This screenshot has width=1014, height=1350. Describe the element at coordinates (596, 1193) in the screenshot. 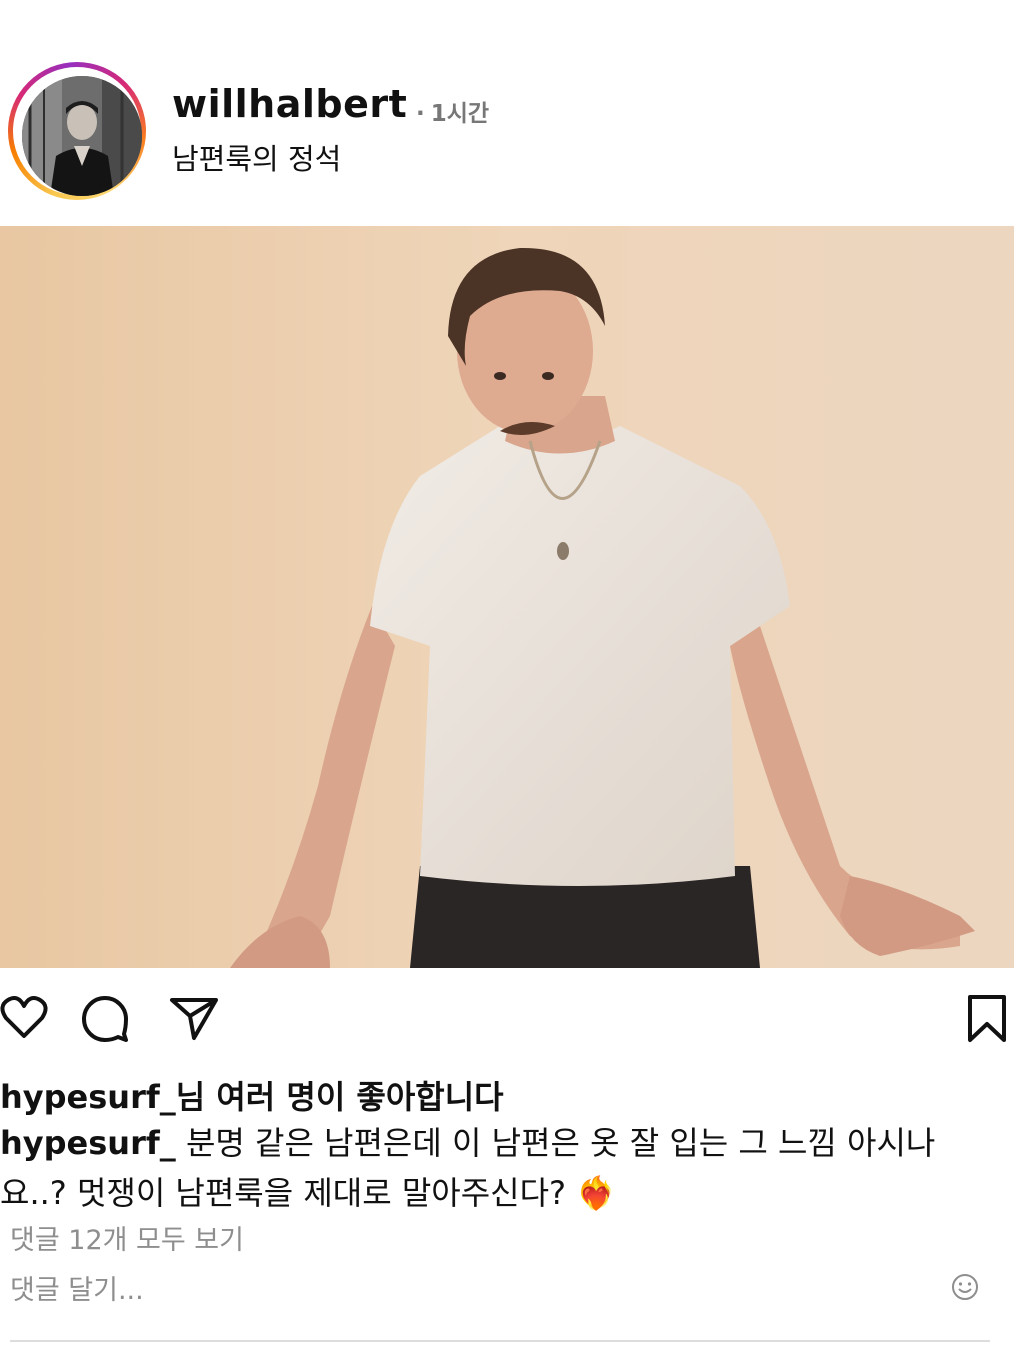

I see `heart-on-fire-emoji: ❤️‍🔥` at that location.